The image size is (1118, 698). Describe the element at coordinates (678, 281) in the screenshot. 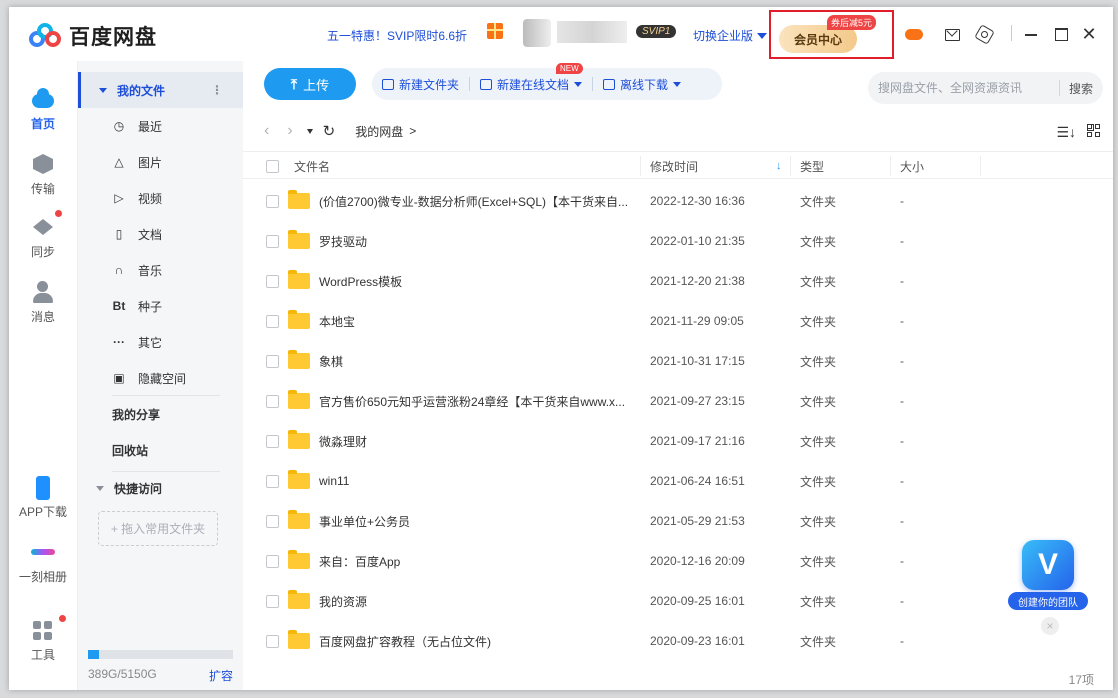

I see `table-row: WordPress模板 2021-12-20 21:38 文件夹 -` at that location.